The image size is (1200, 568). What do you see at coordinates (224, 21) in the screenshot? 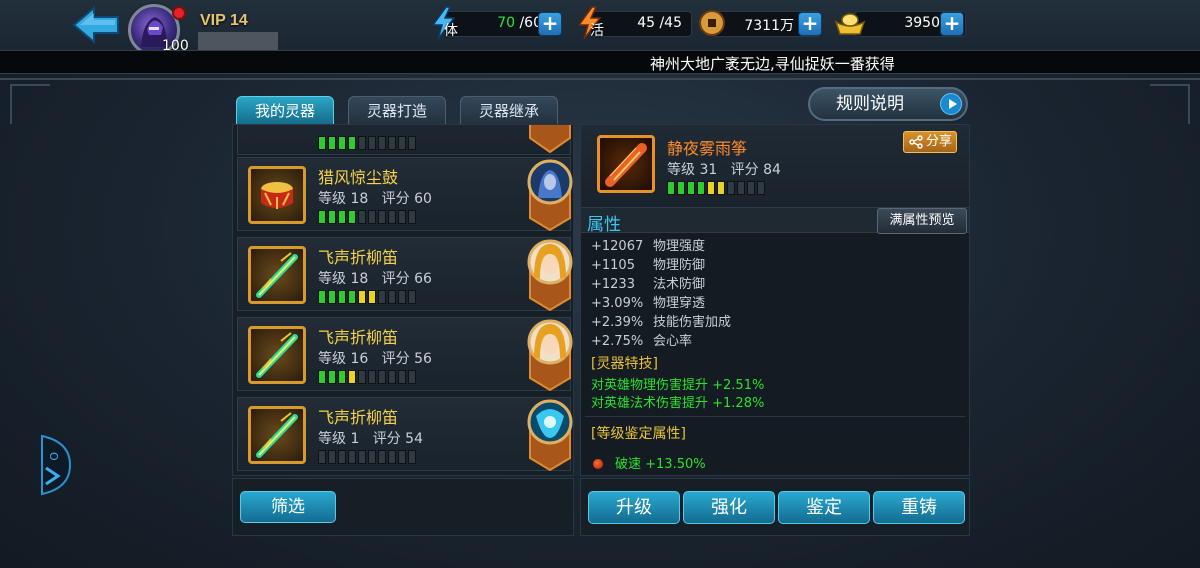
I see `vip-badge: VIP 14` at bounding box center [224, 21].